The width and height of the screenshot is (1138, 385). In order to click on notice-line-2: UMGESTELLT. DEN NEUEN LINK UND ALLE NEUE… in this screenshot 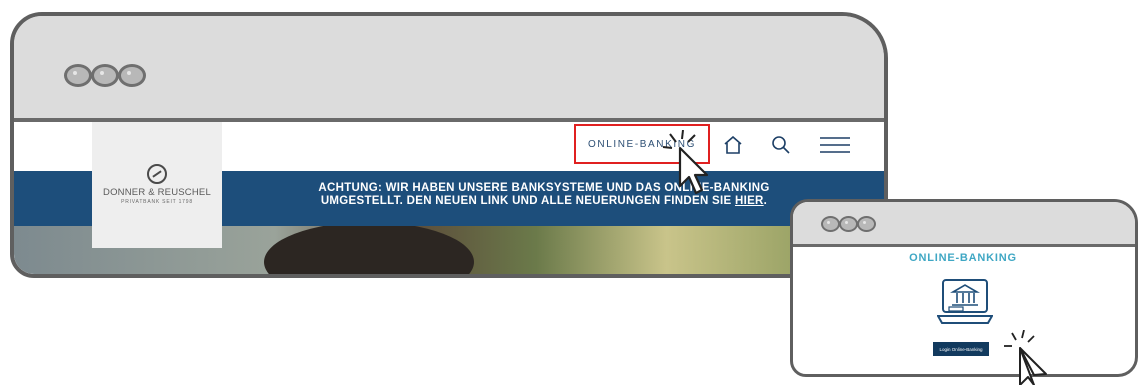, I will do `click(544, 201)`.